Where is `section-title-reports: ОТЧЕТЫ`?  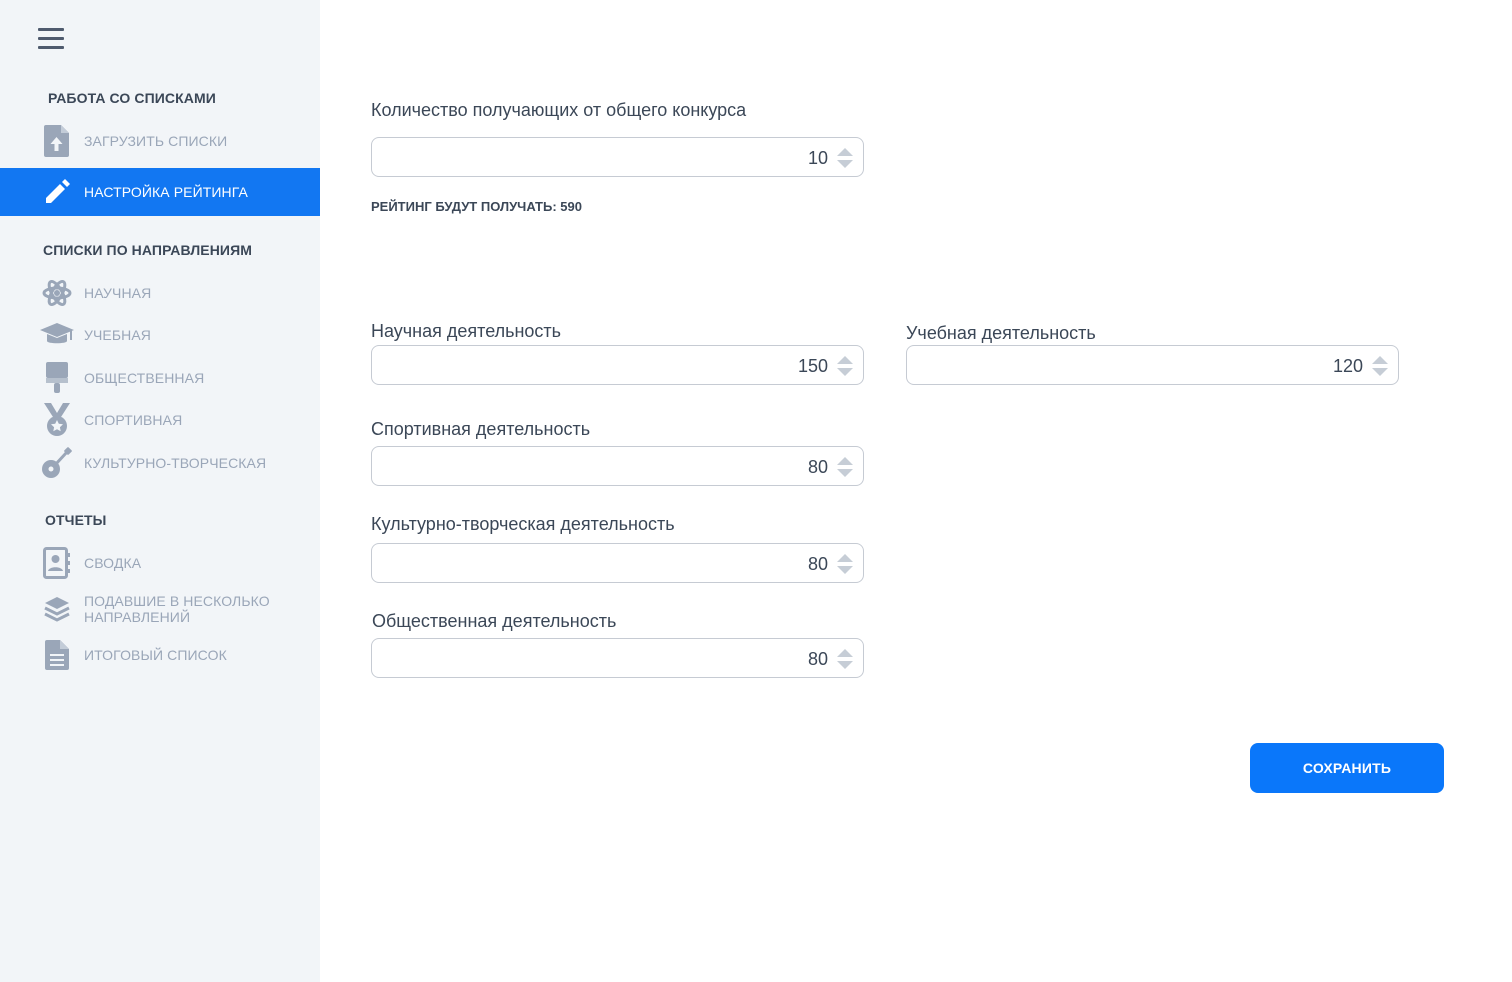
section-title-reports: ОТЧЕТЫ is located at coordinates (76, 520).